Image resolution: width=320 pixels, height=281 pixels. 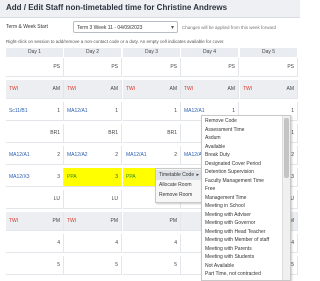 What do you see at coordinates (242, 181) in the screenshot?
I see `submenu-item: Faculty Management Time` at bounding box center [242, 181].